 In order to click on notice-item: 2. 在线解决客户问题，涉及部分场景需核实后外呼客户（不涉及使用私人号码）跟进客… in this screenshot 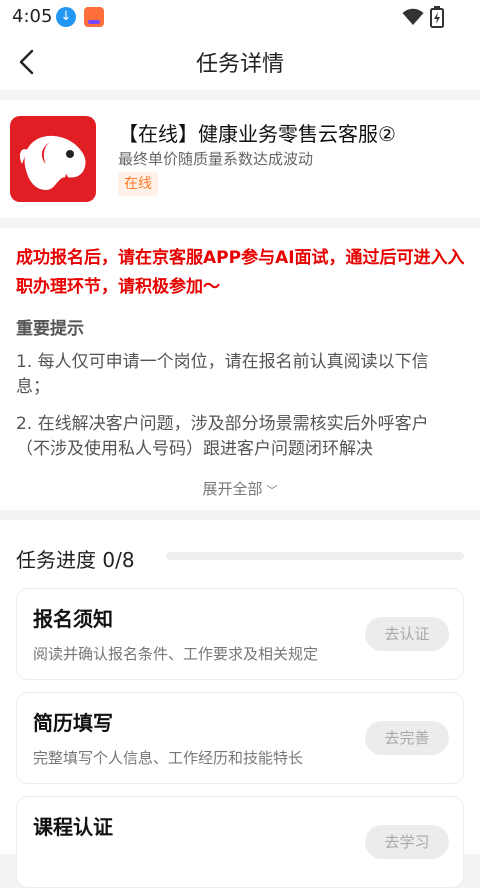, I will do `click(222, 436)`.